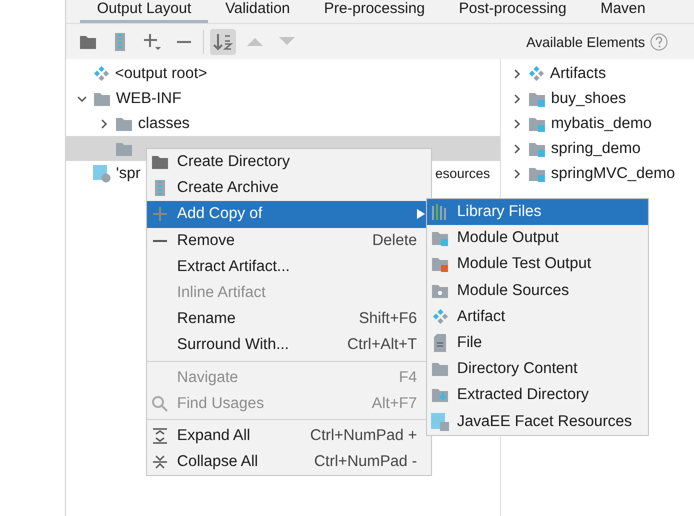 This screenshot has width=694, height=516. Describe the element at coordinates (149, 99) in the screenshot. I see `tree-label: WEB-INF` at that location.